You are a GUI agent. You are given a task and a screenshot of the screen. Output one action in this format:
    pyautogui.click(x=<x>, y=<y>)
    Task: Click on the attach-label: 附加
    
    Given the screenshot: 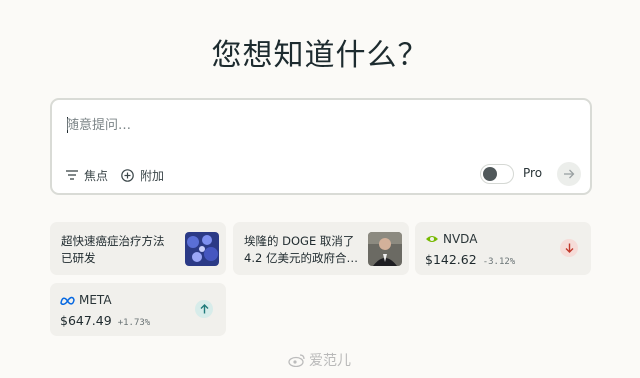 What is the action you would take?
    pyautogui.click(x=152, y=175)
    